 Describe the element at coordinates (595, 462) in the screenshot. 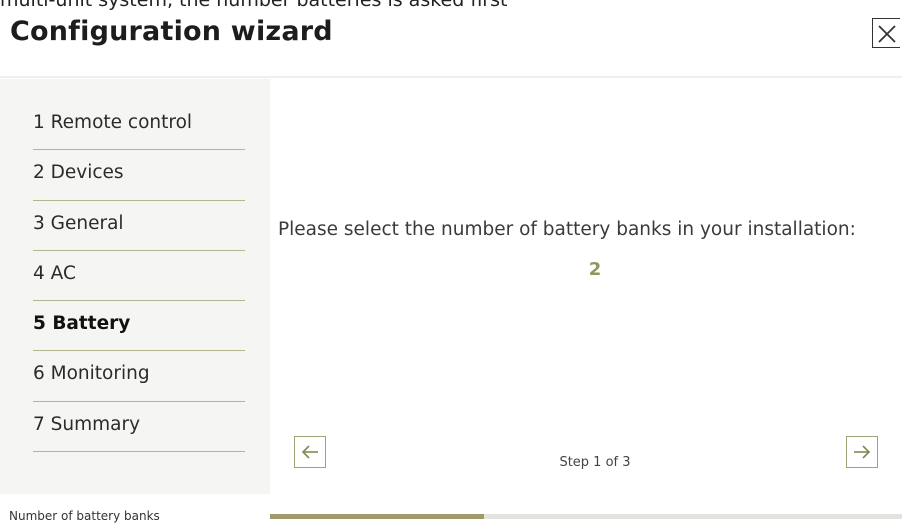

I see `step-indicator: Step 1 of 3` at that location.